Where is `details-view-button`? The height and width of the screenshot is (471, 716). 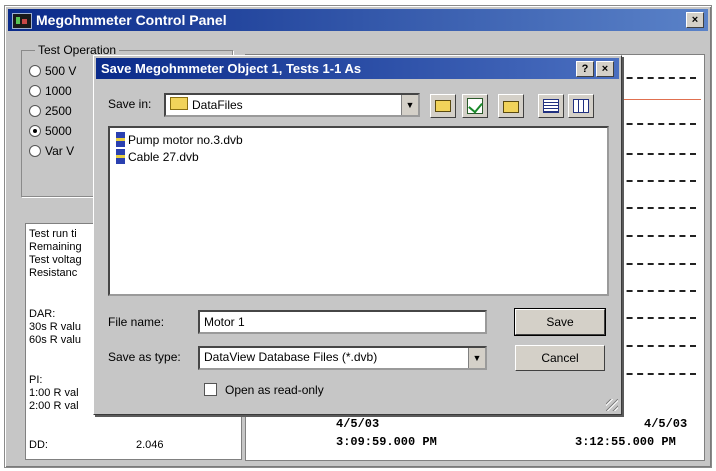
details-view-button is located at coordinates (581, 106).